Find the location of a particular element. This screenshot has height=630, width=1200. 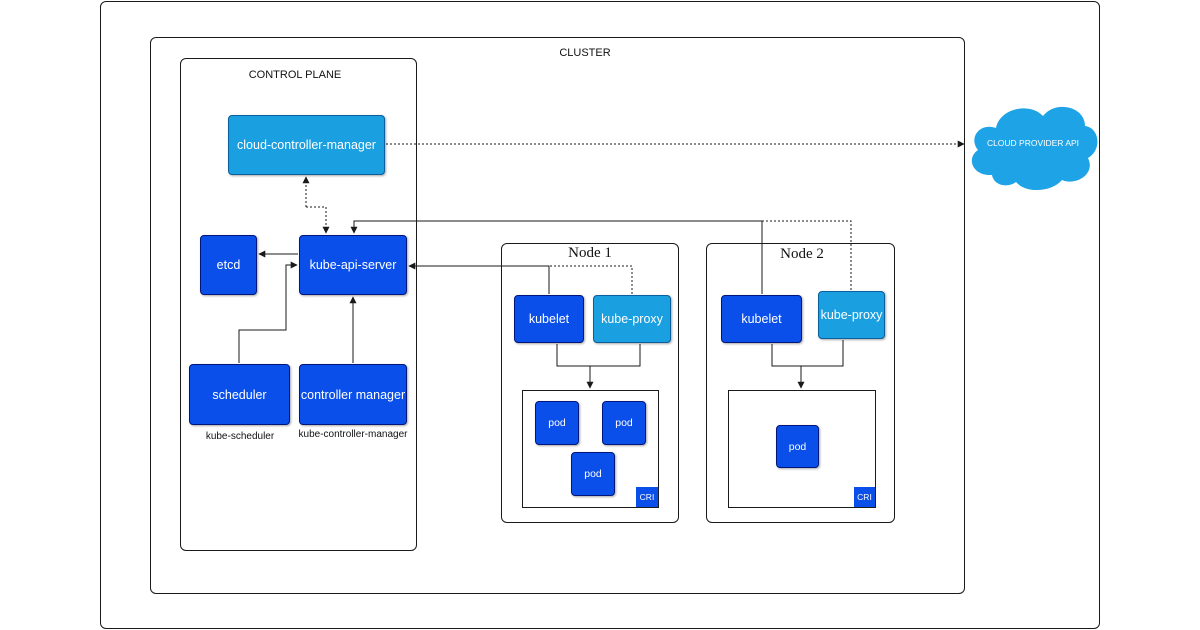

node-2-kubelet-to-api-server-connector is located at coordinates (556, 257).